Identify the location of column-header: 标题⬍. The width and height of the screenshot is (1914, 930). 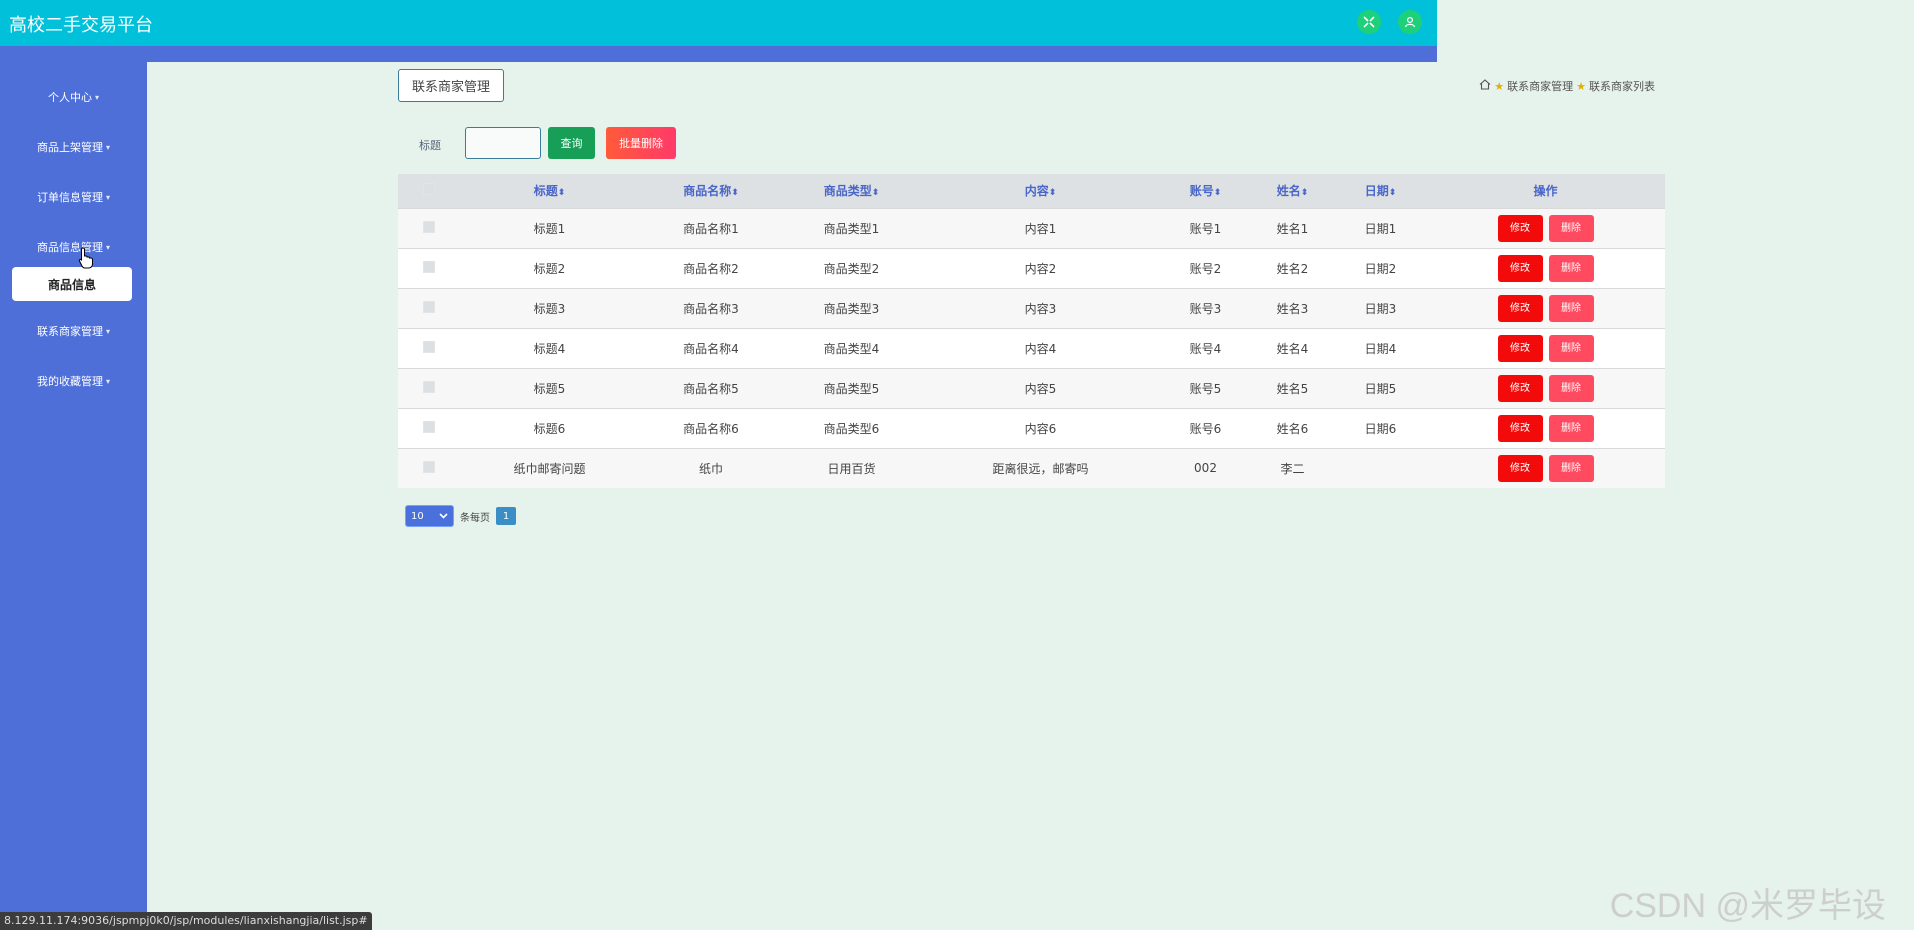
(549, 191).